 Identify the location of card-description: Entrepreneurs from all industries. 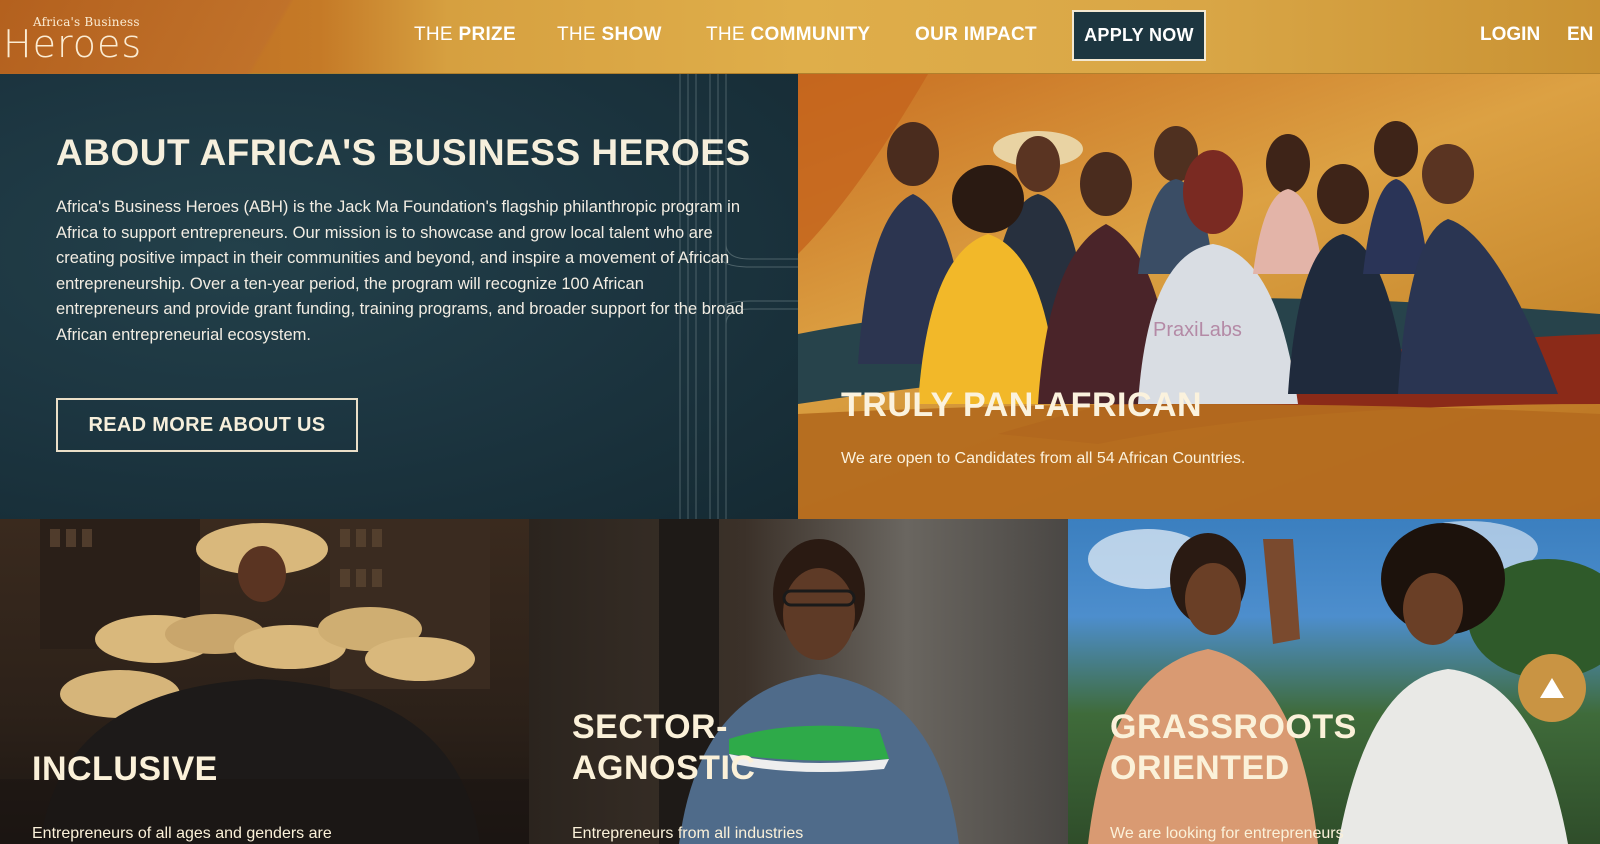
(688, 833).